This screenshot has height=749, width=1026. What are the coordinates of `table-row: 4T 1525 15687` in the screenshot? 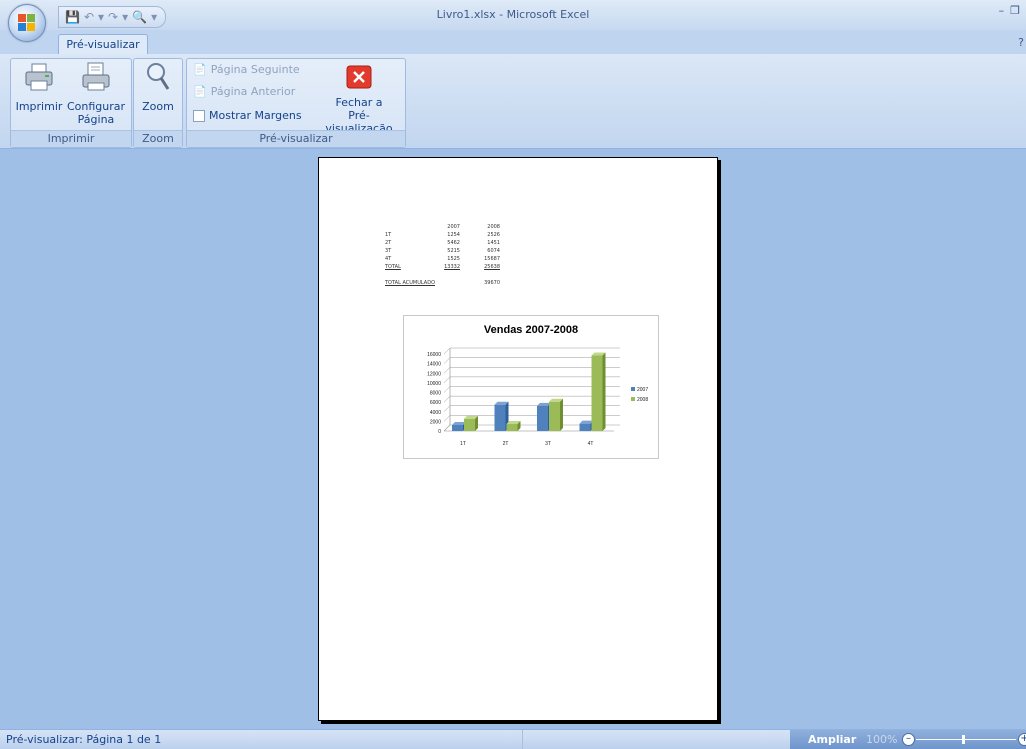 It's located at (442, 259).